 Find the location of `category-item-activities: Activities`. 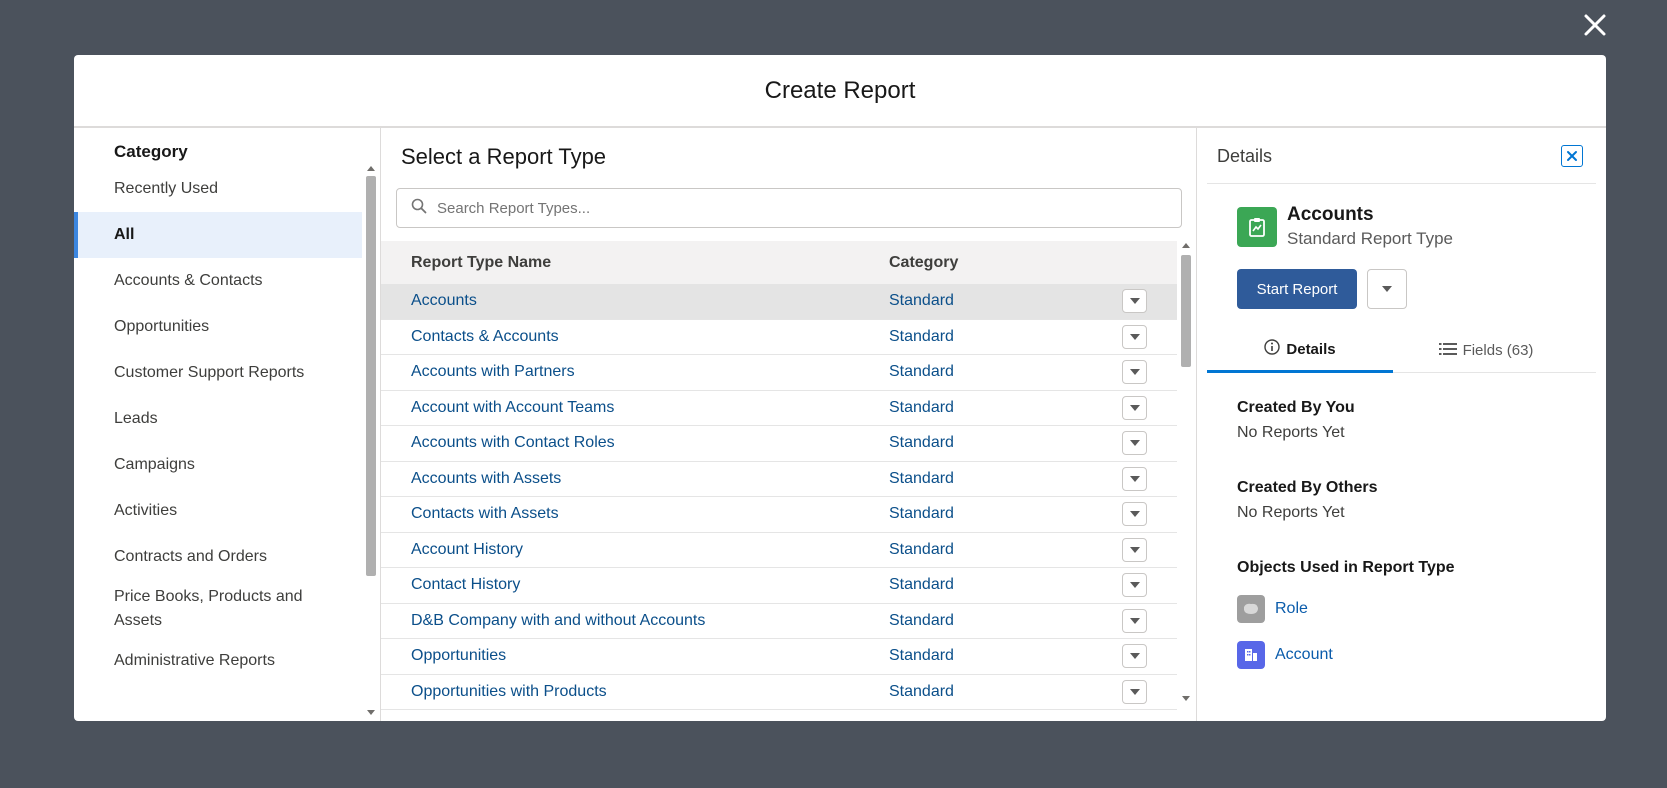

category-item-activities: Activities is located at coordinates (218, 511).